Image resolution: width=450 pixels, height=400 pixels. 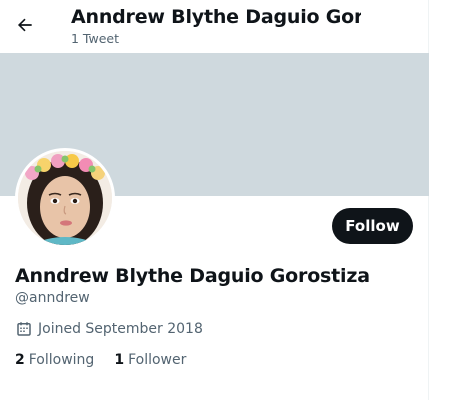 What do you see at coordinates (20, 360) in the screenshot?
I see `following-count: 2` at bounding box center [20, 360].